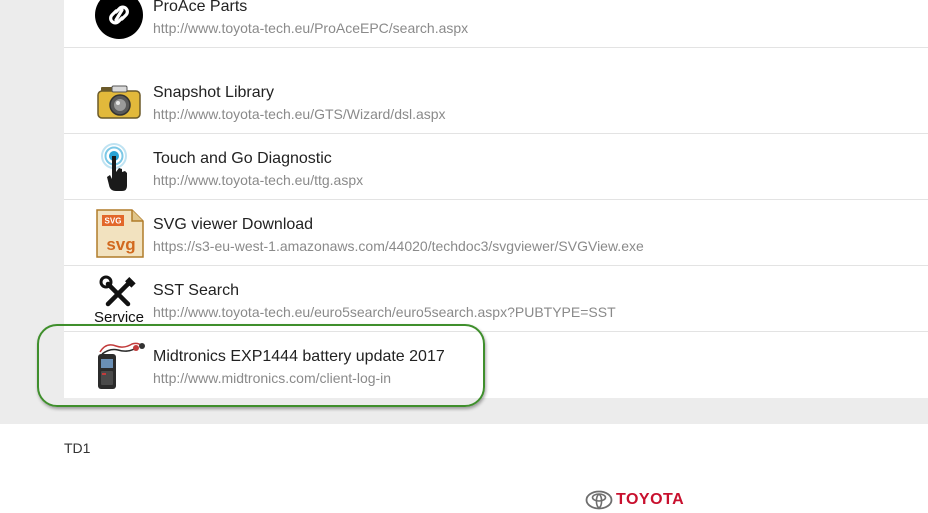 The image size is (928, 513). I want to click on battery-tester-icon, so click(119, 365).